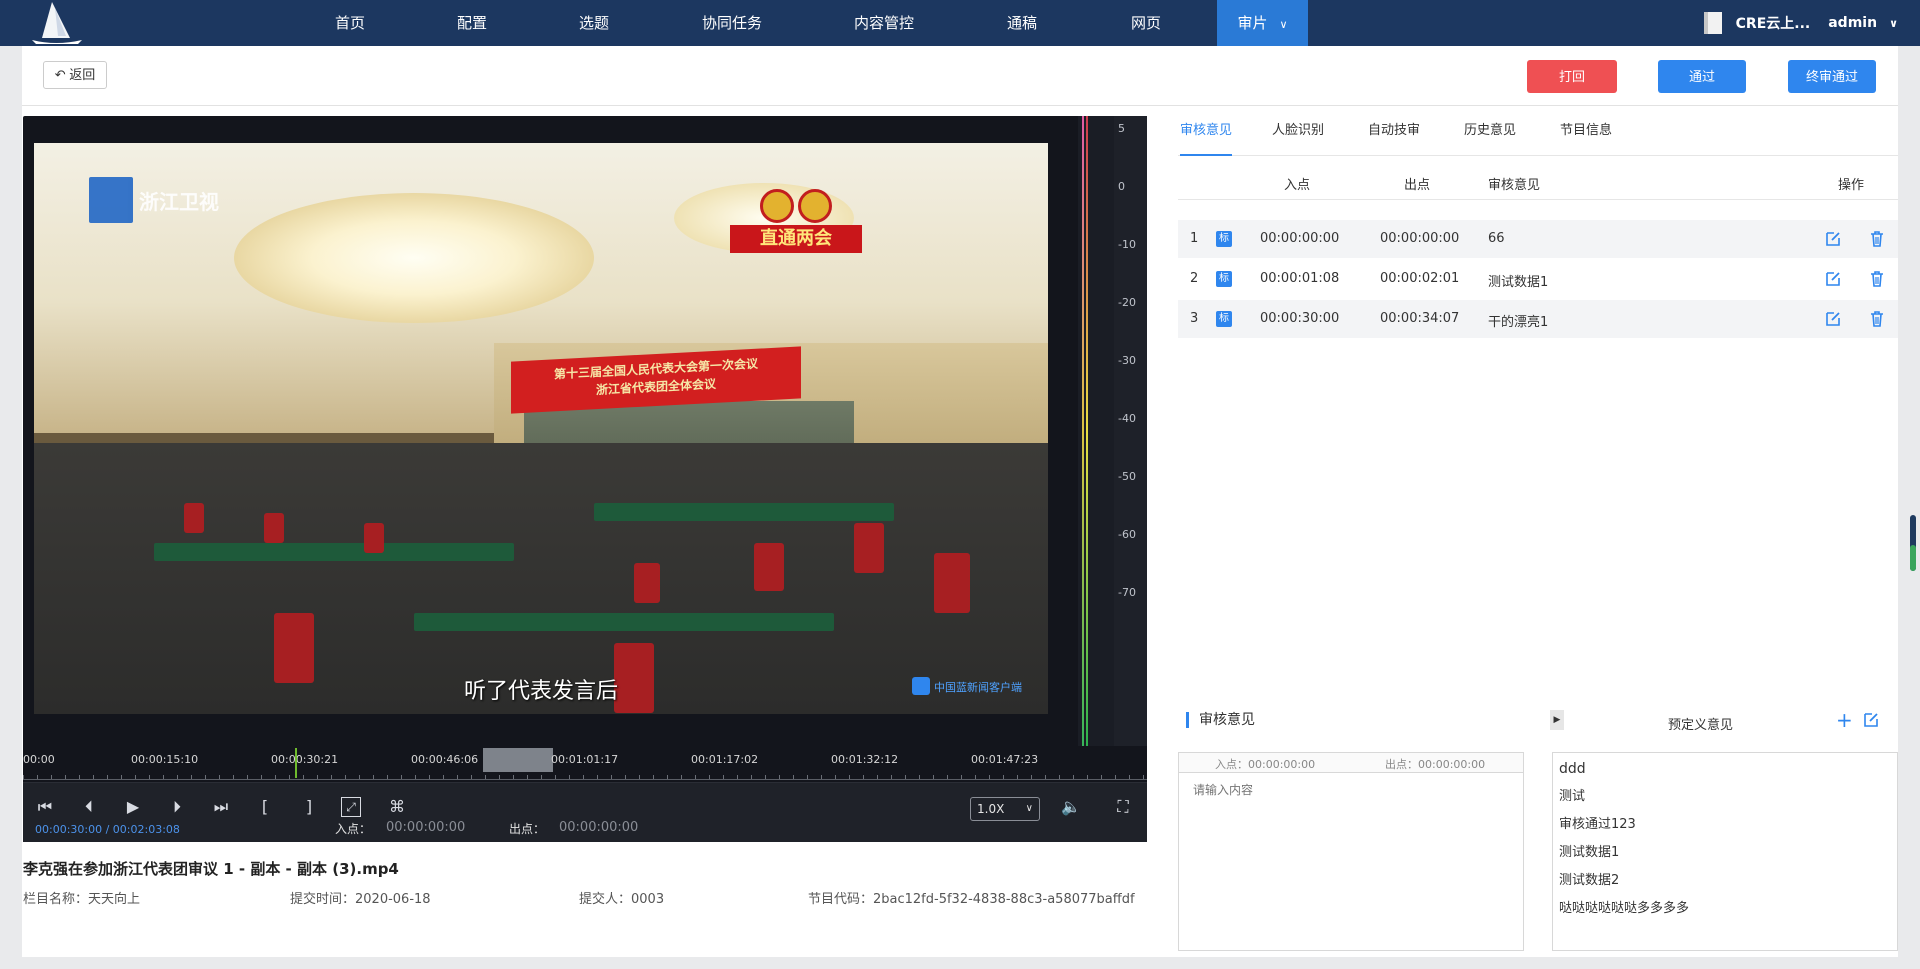  What do you see at coordinates (111, 200) in the screenshot?
I see `channel-logo-icon` at bounding box center [111, 200].